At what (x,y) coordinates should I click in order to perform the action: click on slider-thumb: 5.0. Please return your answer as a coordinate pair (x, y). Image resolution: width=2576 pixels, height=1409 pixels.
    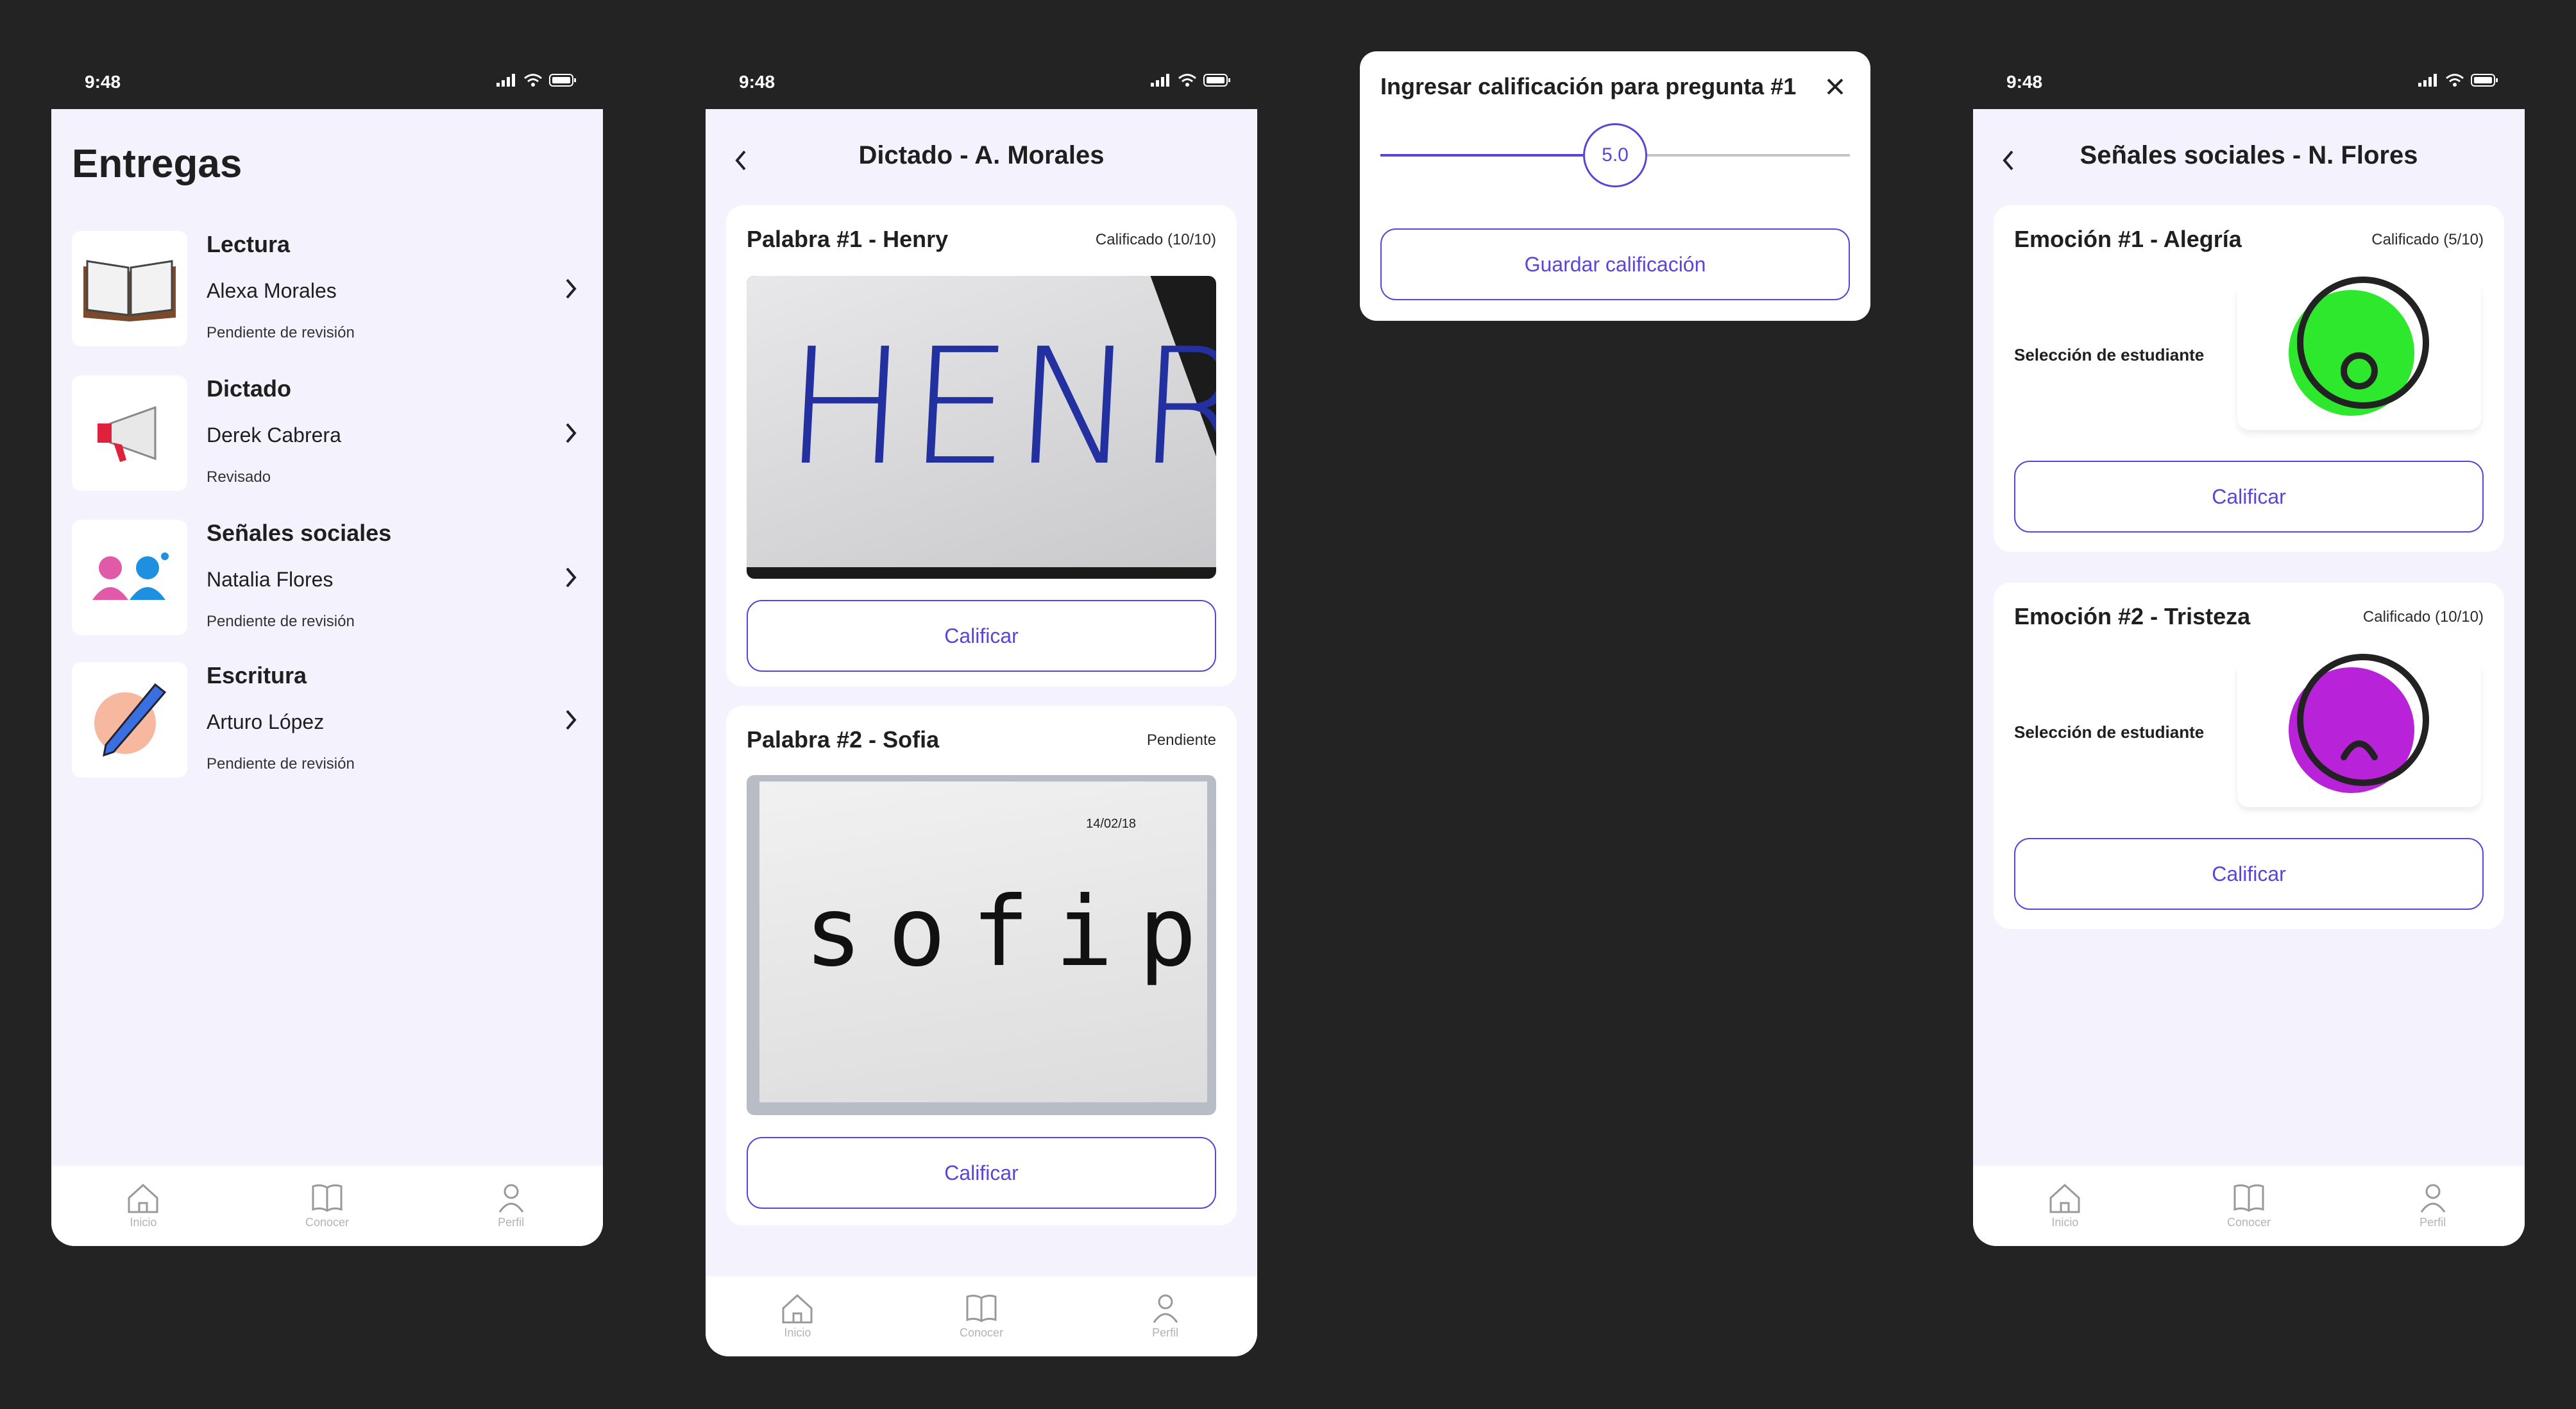
    Looking at the image, I should click on (1615, 155).